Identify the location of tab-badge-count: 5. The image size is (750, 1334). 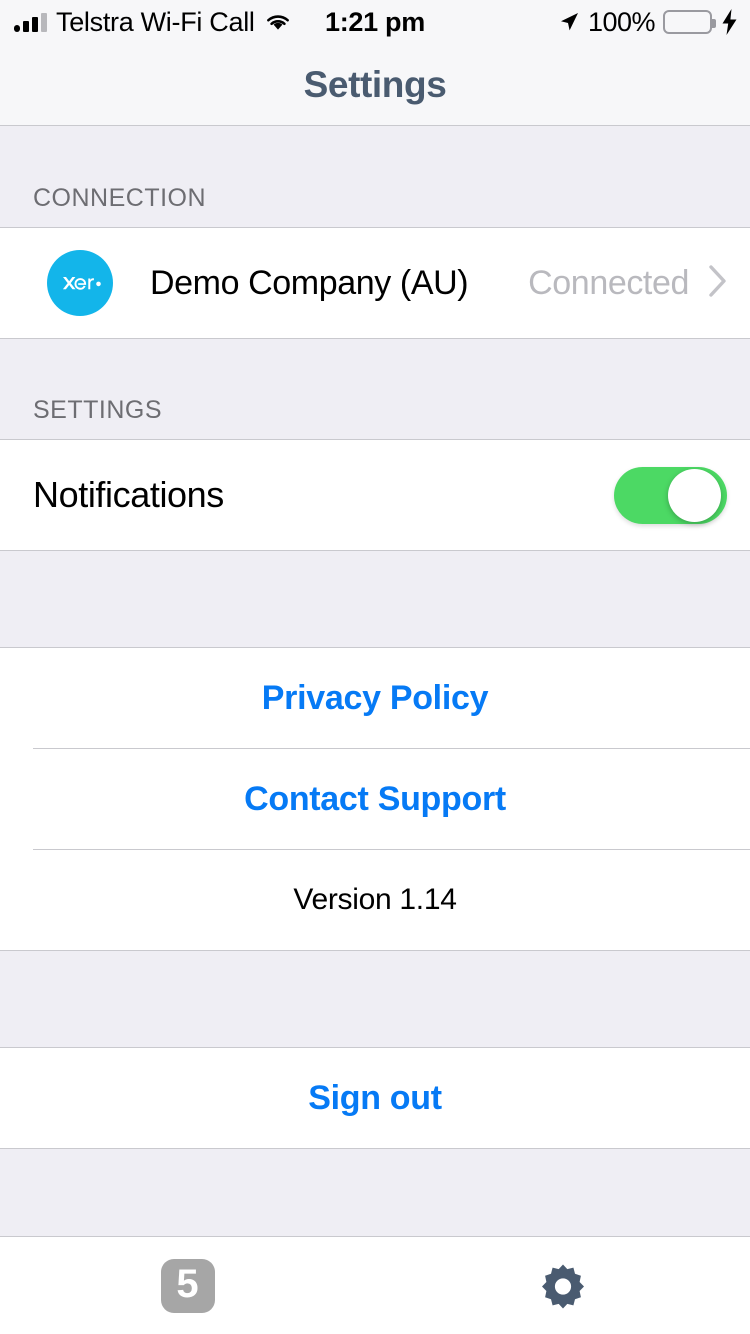
(187, 1284).